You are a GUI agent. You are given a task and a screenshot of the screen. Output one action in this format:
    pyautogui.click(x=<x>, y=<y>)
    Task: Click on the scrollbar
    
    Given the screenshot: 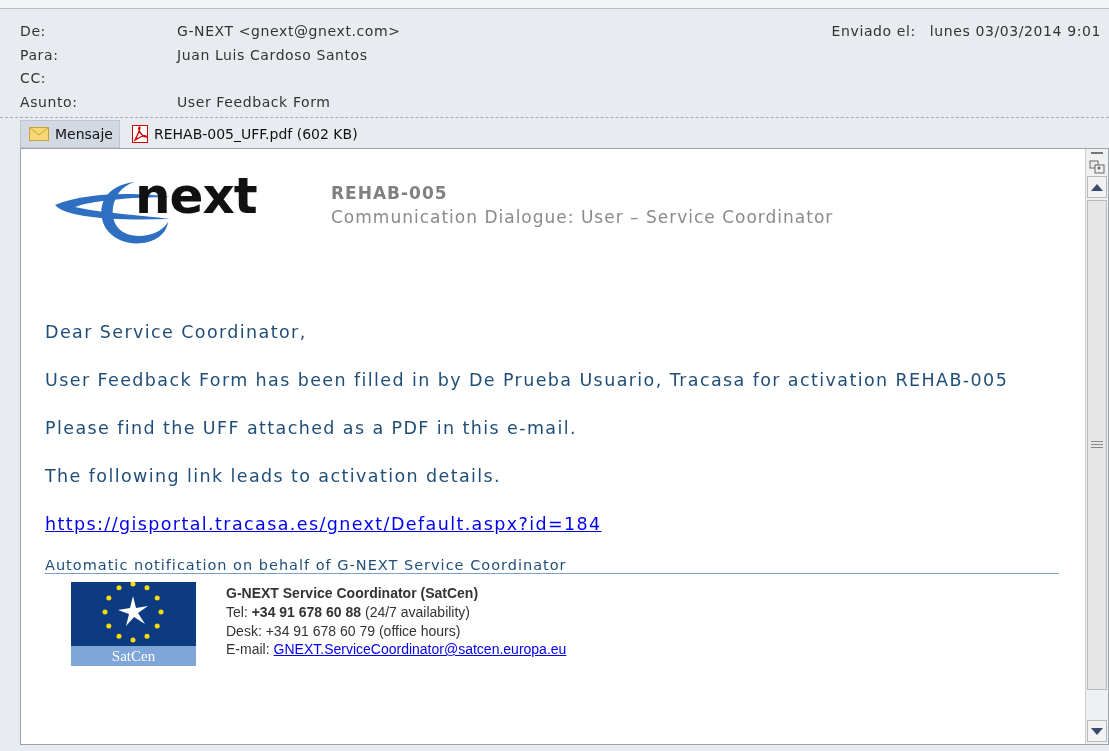 What is the action you would take?
    pyautogui.click(x=1096, y=446)
    